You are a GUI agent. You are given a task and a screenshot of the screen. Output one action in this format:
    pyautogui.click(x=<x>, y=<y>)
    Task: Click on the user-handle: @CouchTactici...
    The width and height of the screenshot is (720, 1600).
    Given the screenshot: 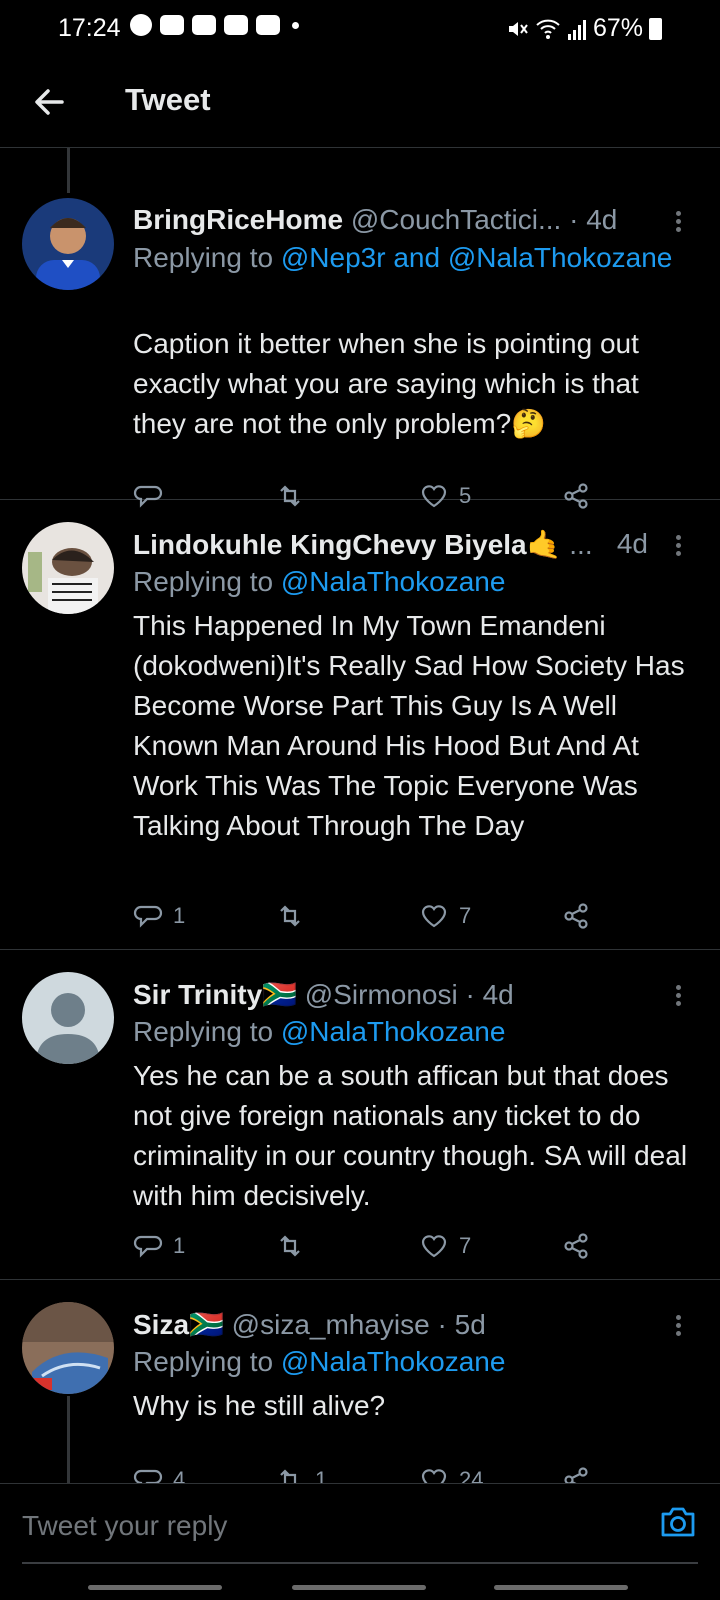 What is the action you would take?
    pyautogui.click(x=456, y=219)
    